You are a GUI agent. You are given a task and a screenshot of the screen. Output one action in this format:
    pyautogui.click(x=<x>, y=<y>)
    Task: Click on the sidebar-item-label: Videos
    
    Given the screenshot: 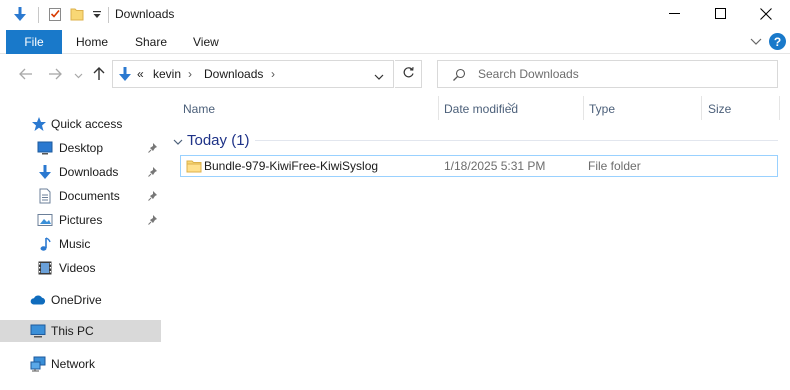 What is the action you would take?
    pyautogui.click(x=77, y=268)
    